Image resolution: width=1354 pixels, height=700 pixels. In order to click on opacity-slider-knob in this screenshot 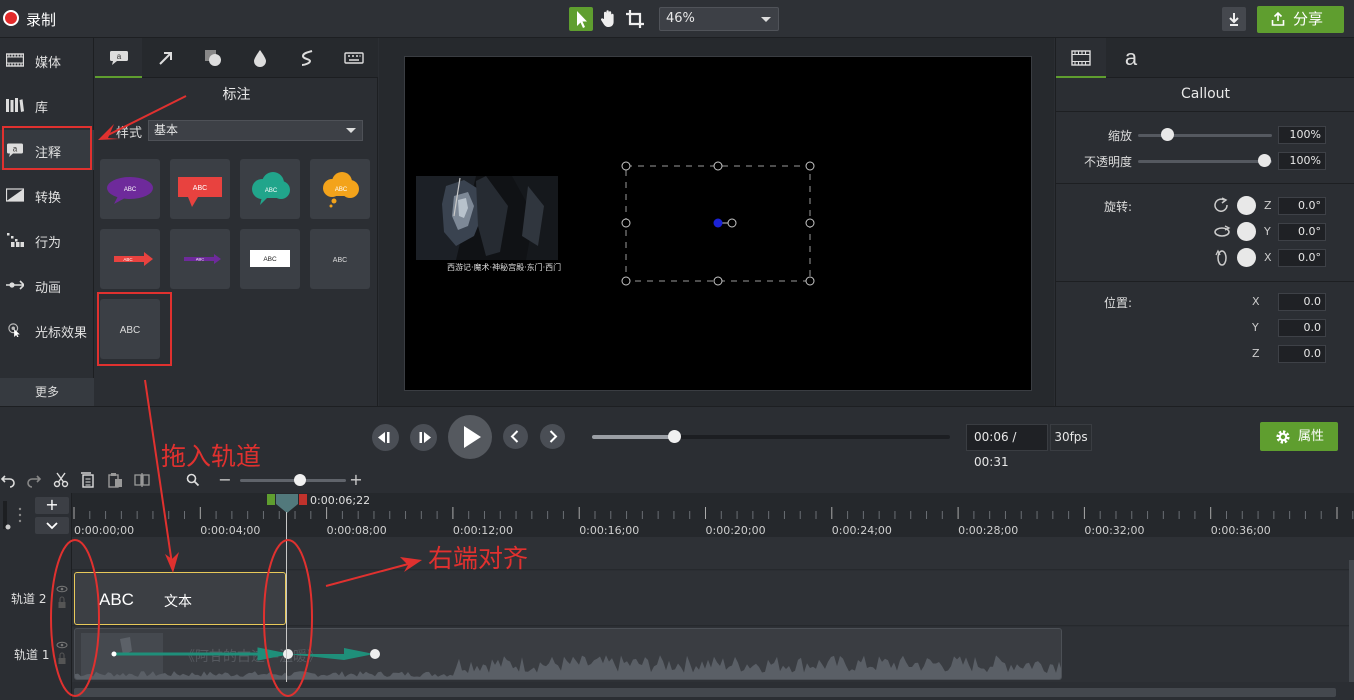, I will do `click(1264, 160)`.